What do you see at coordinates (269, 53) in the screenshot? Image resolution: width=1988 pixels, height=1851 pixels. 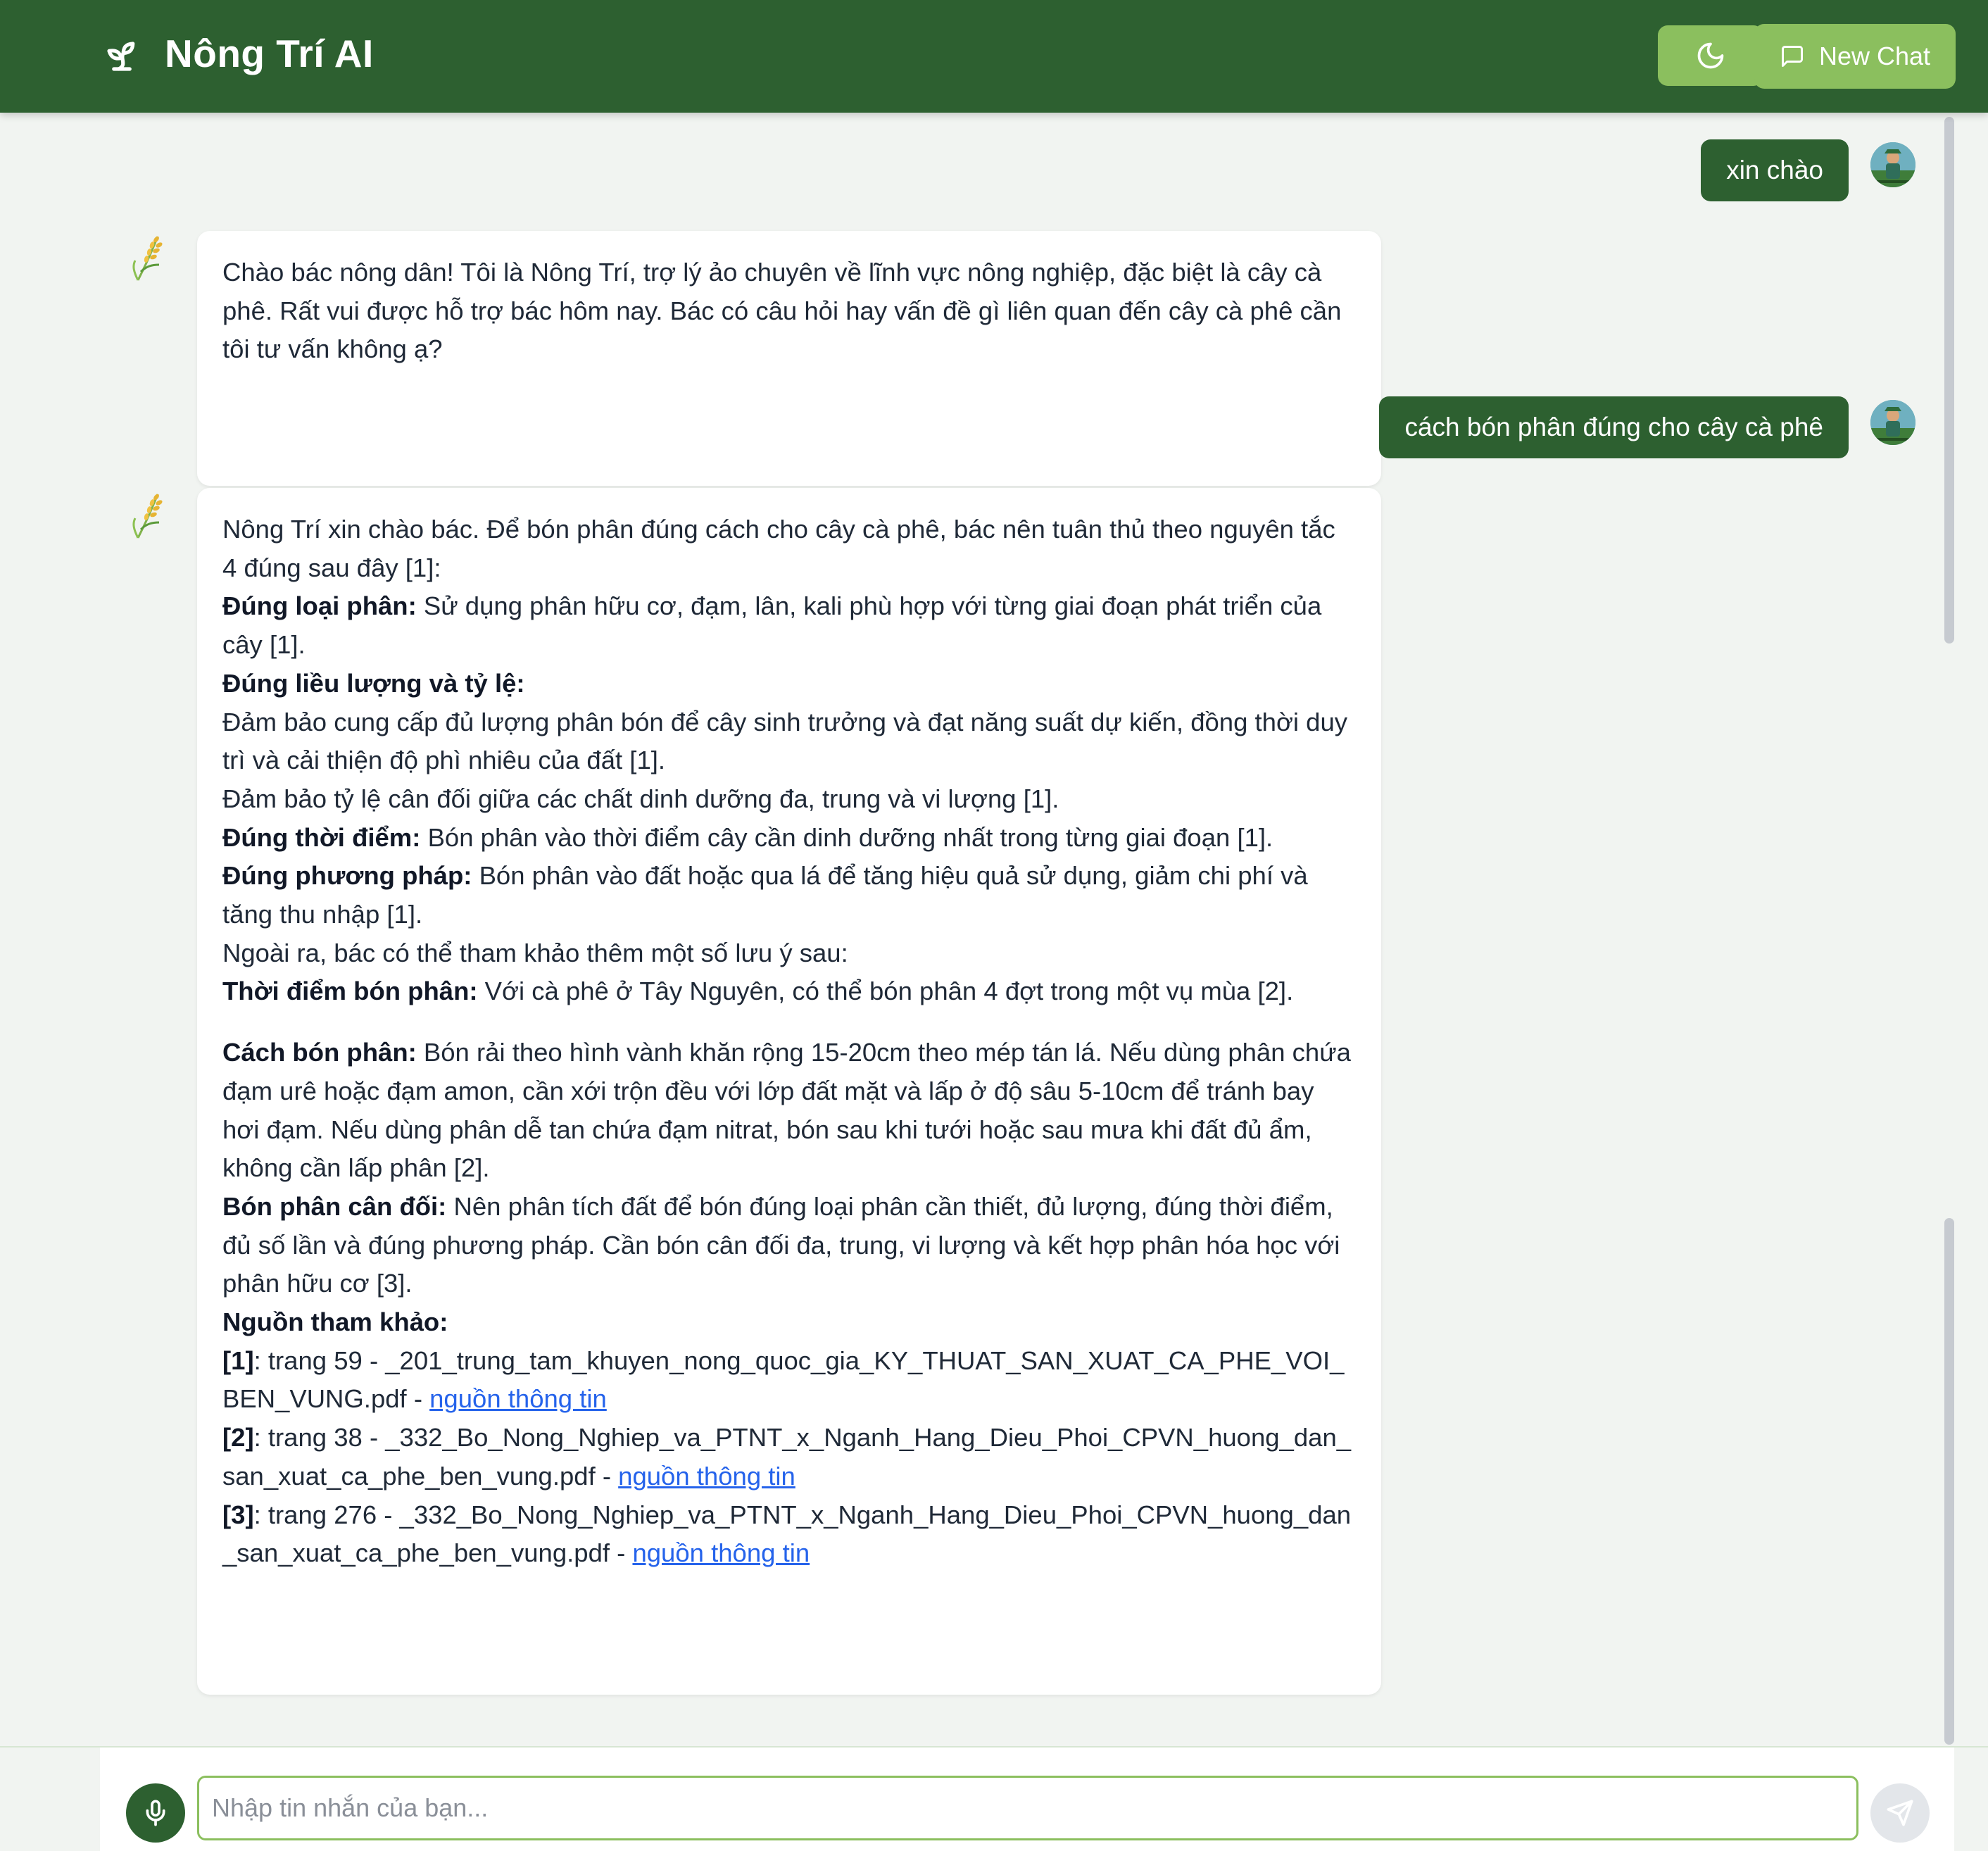 I see `app-title: Nông Trí AI` at bounding box center [269, 53].